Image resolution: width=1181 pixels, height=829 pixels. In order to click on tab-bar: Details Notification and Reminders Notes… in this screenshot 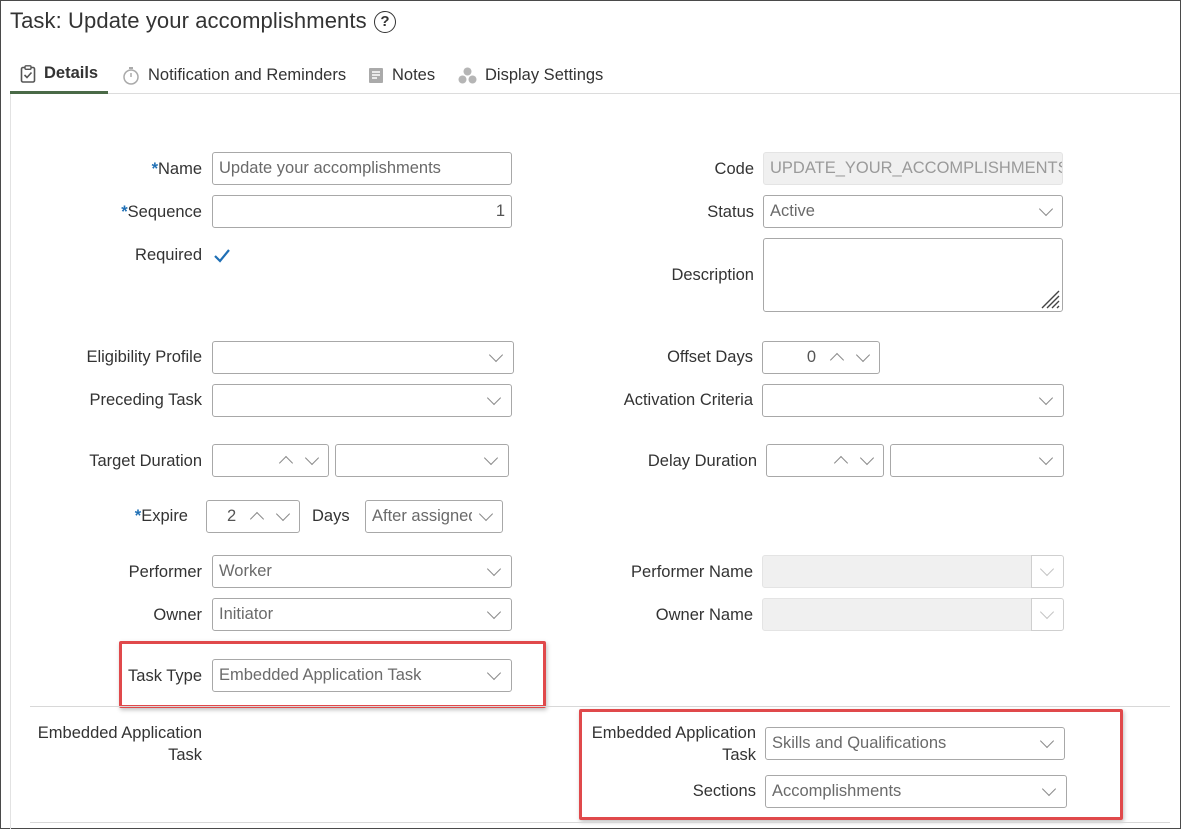, I will do `click(595, 75)`.